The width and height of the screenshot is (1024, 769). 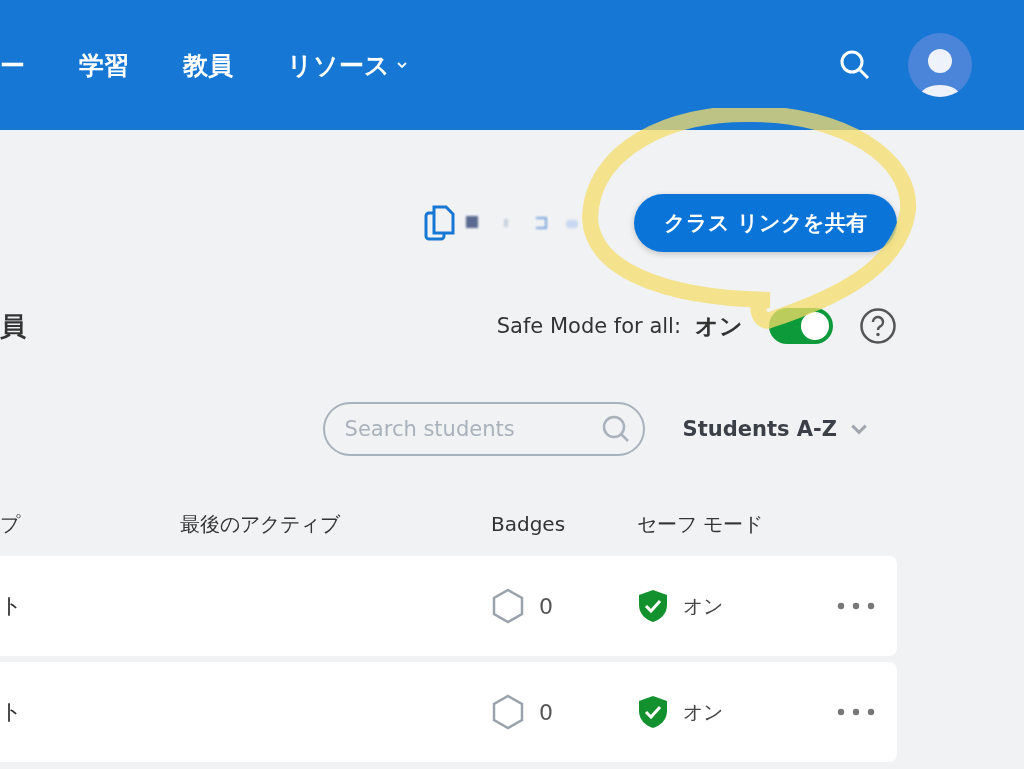 What do you see at coordinates (765, 223) in the screenshot?
I see `share-class-link-button: クラス リンクを共有` at bounding box center [765, 223].